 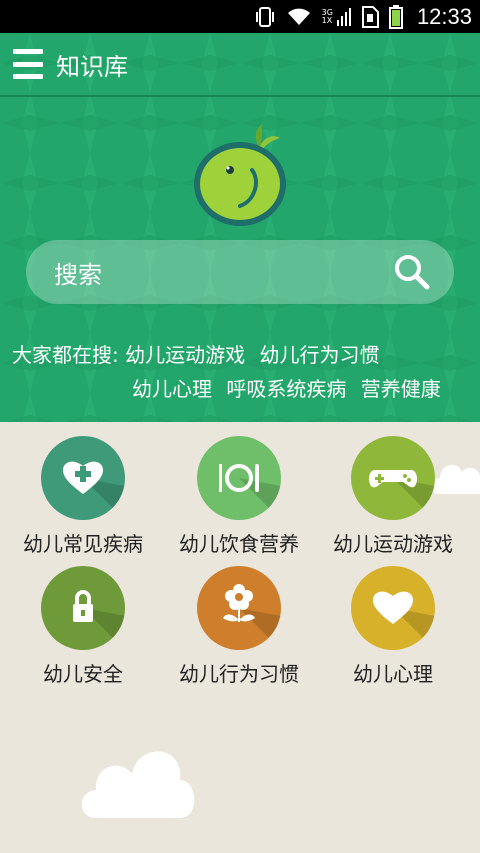 I want to click on category-item: 幼儿运动游戏, so click(x=393, y=496).